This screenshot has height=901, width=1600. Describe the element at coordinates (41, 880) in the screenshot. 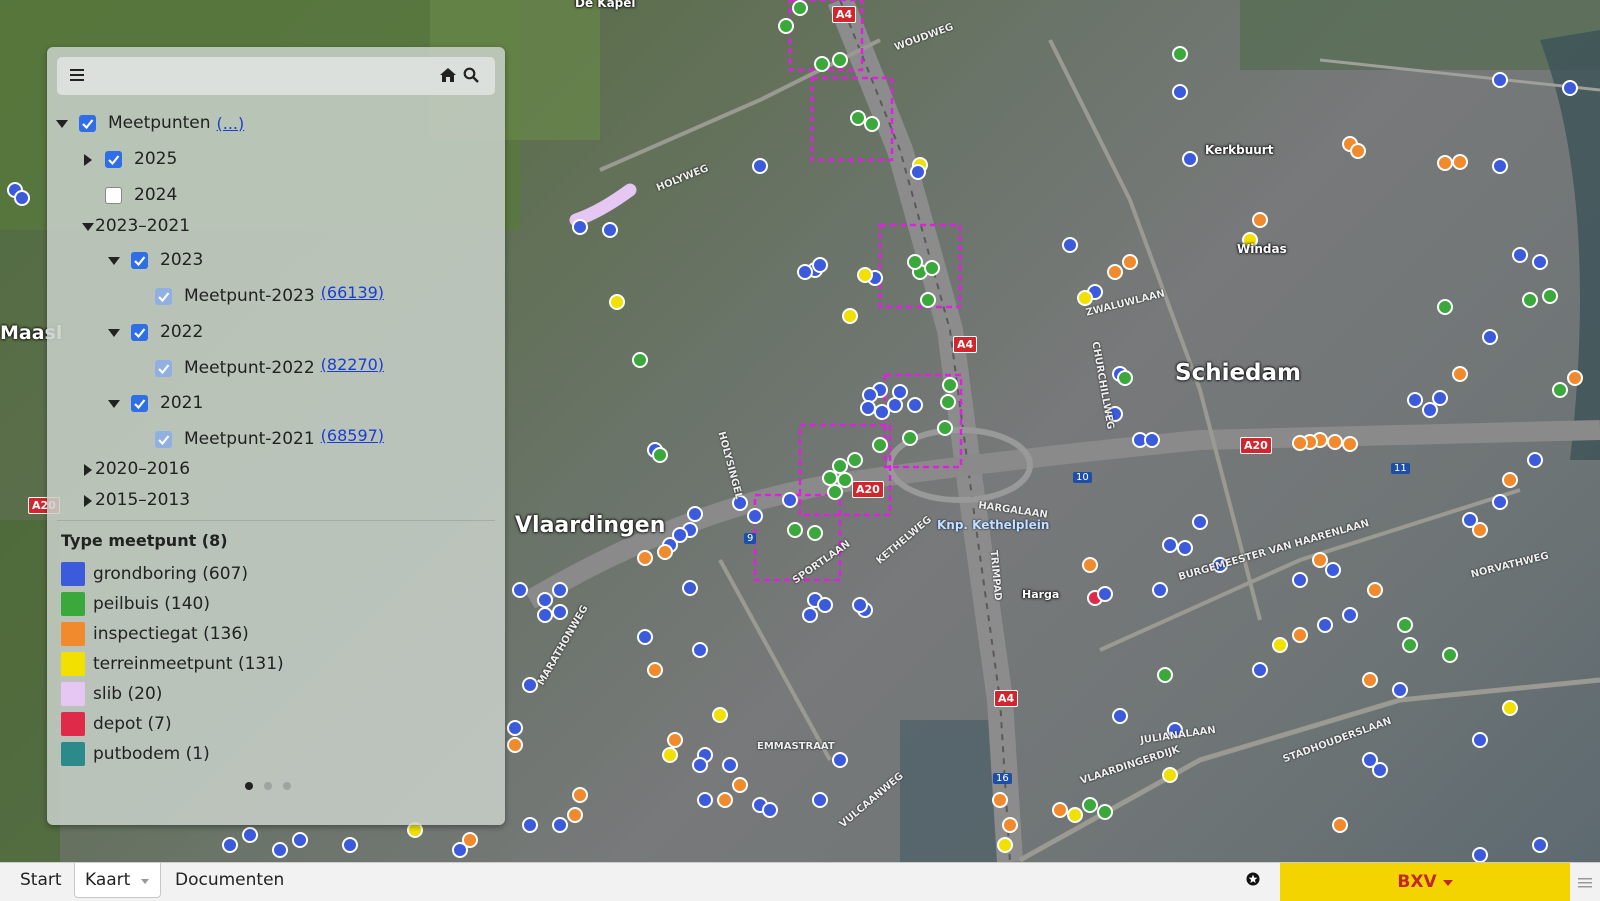

I see `tab-start: Start` at that location.